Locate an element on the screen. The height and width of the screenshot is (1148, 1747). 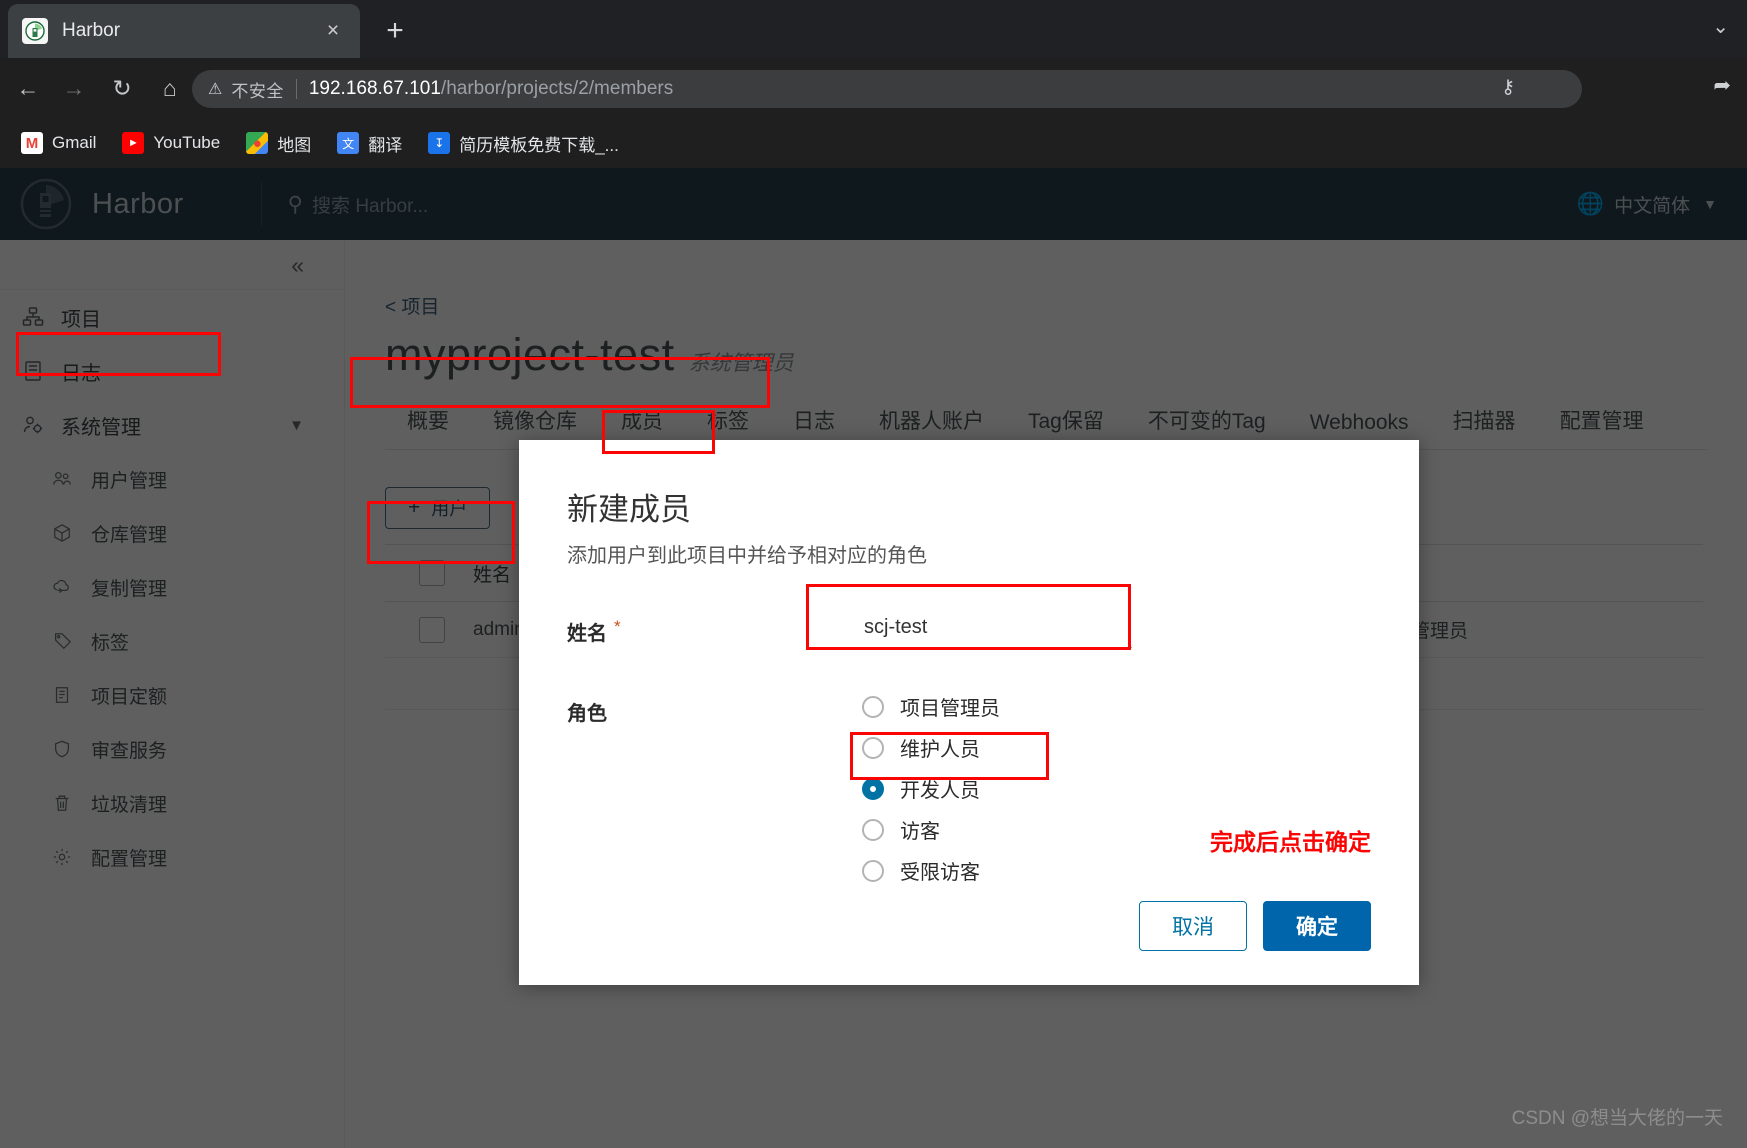
sidebar-item-interrogation-services: 审查服务 is located at coordinates (172, 749).